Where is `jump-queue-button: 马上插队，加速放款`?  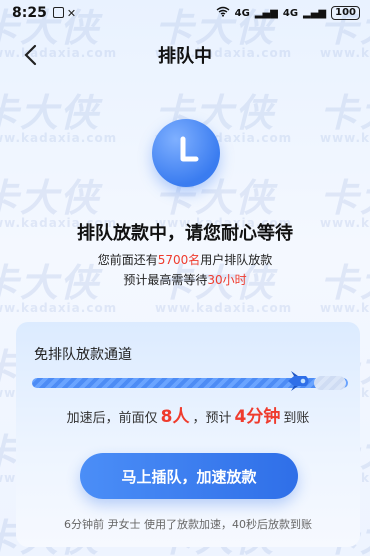
jump-queue-button: 马上插队，加速放款 is located at coordinates (189, 476).